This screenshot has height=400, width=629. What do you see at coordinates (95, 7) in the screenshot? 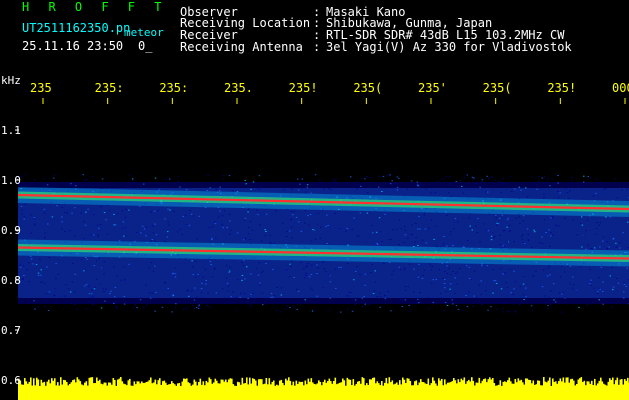
I see `app-title: H R O F F T` at bounding box center [95, 7].